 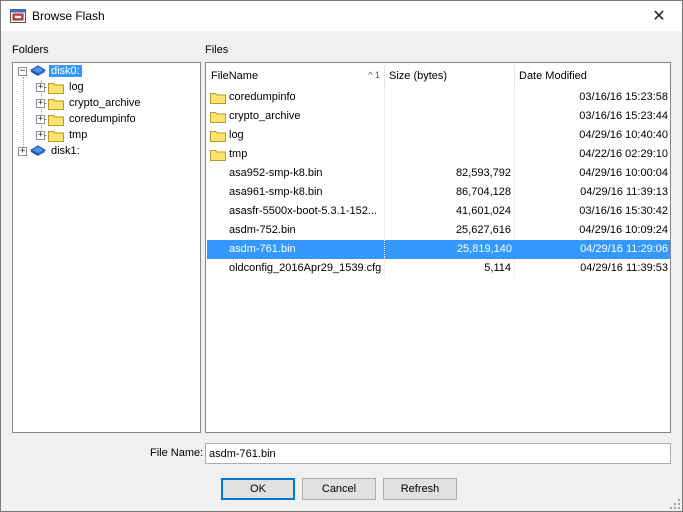 What do you see at coordinates (450, 230) in the screenshot?
I see `file-size: 25,627,616` at bounding box center [450, 230].